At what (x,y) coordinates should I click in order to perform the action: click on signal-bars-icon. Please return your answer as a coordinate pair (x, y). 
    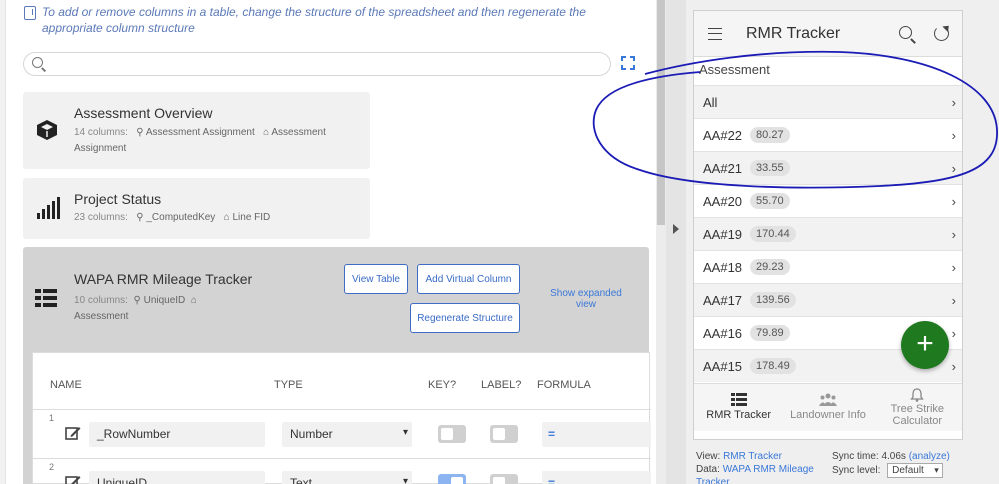
    Looking at the image, I should click on (48, 208).